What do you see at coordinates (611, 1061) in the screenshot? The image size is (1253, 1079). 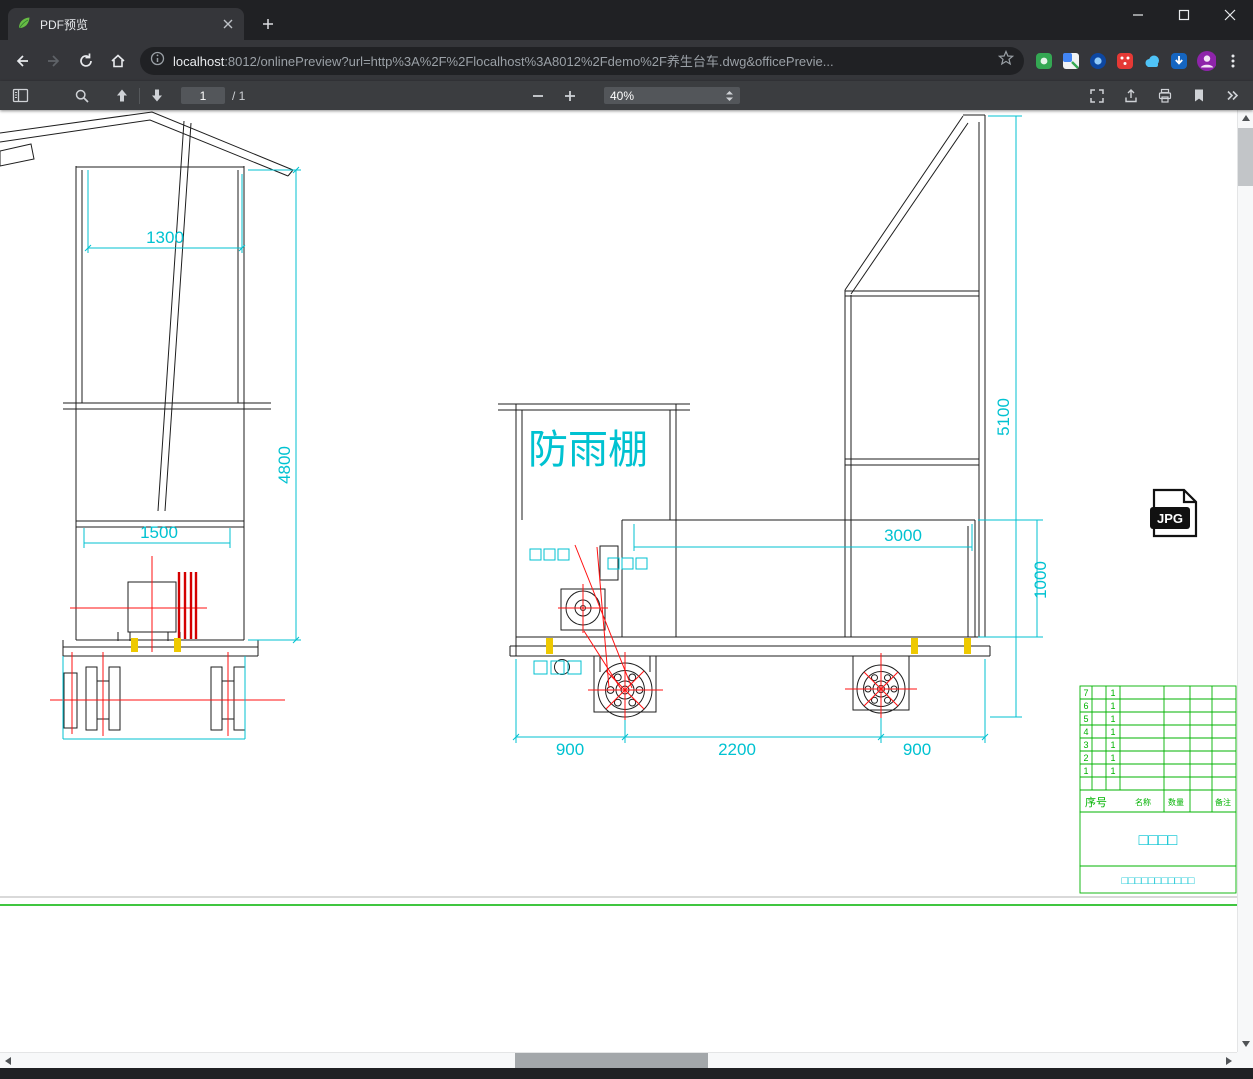 I see `horizontal-scroll-thumb` at bounding box center [611, 1061].